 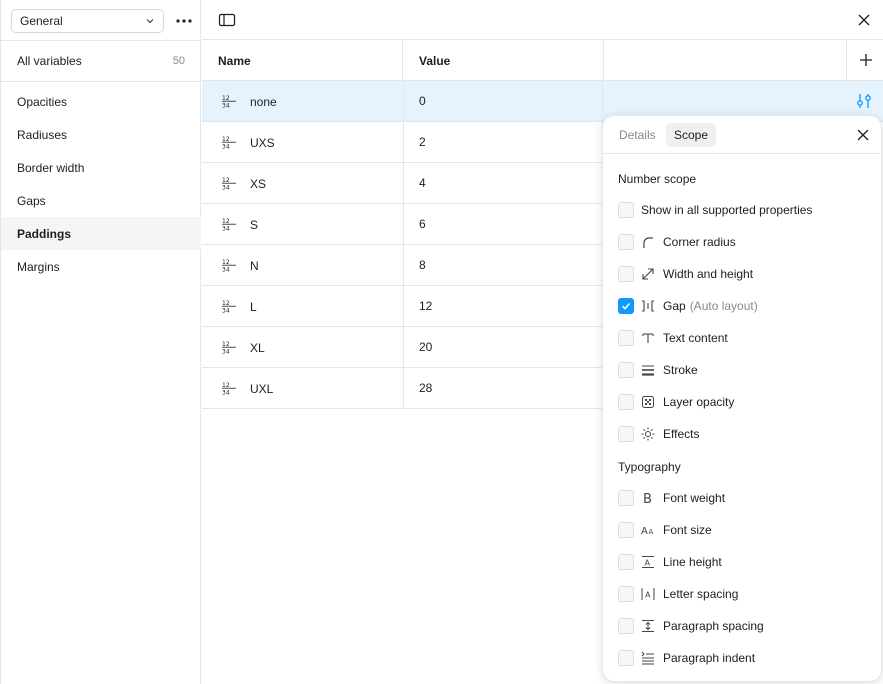 I want to click on svg-text: B, so click(x=647, y=498).